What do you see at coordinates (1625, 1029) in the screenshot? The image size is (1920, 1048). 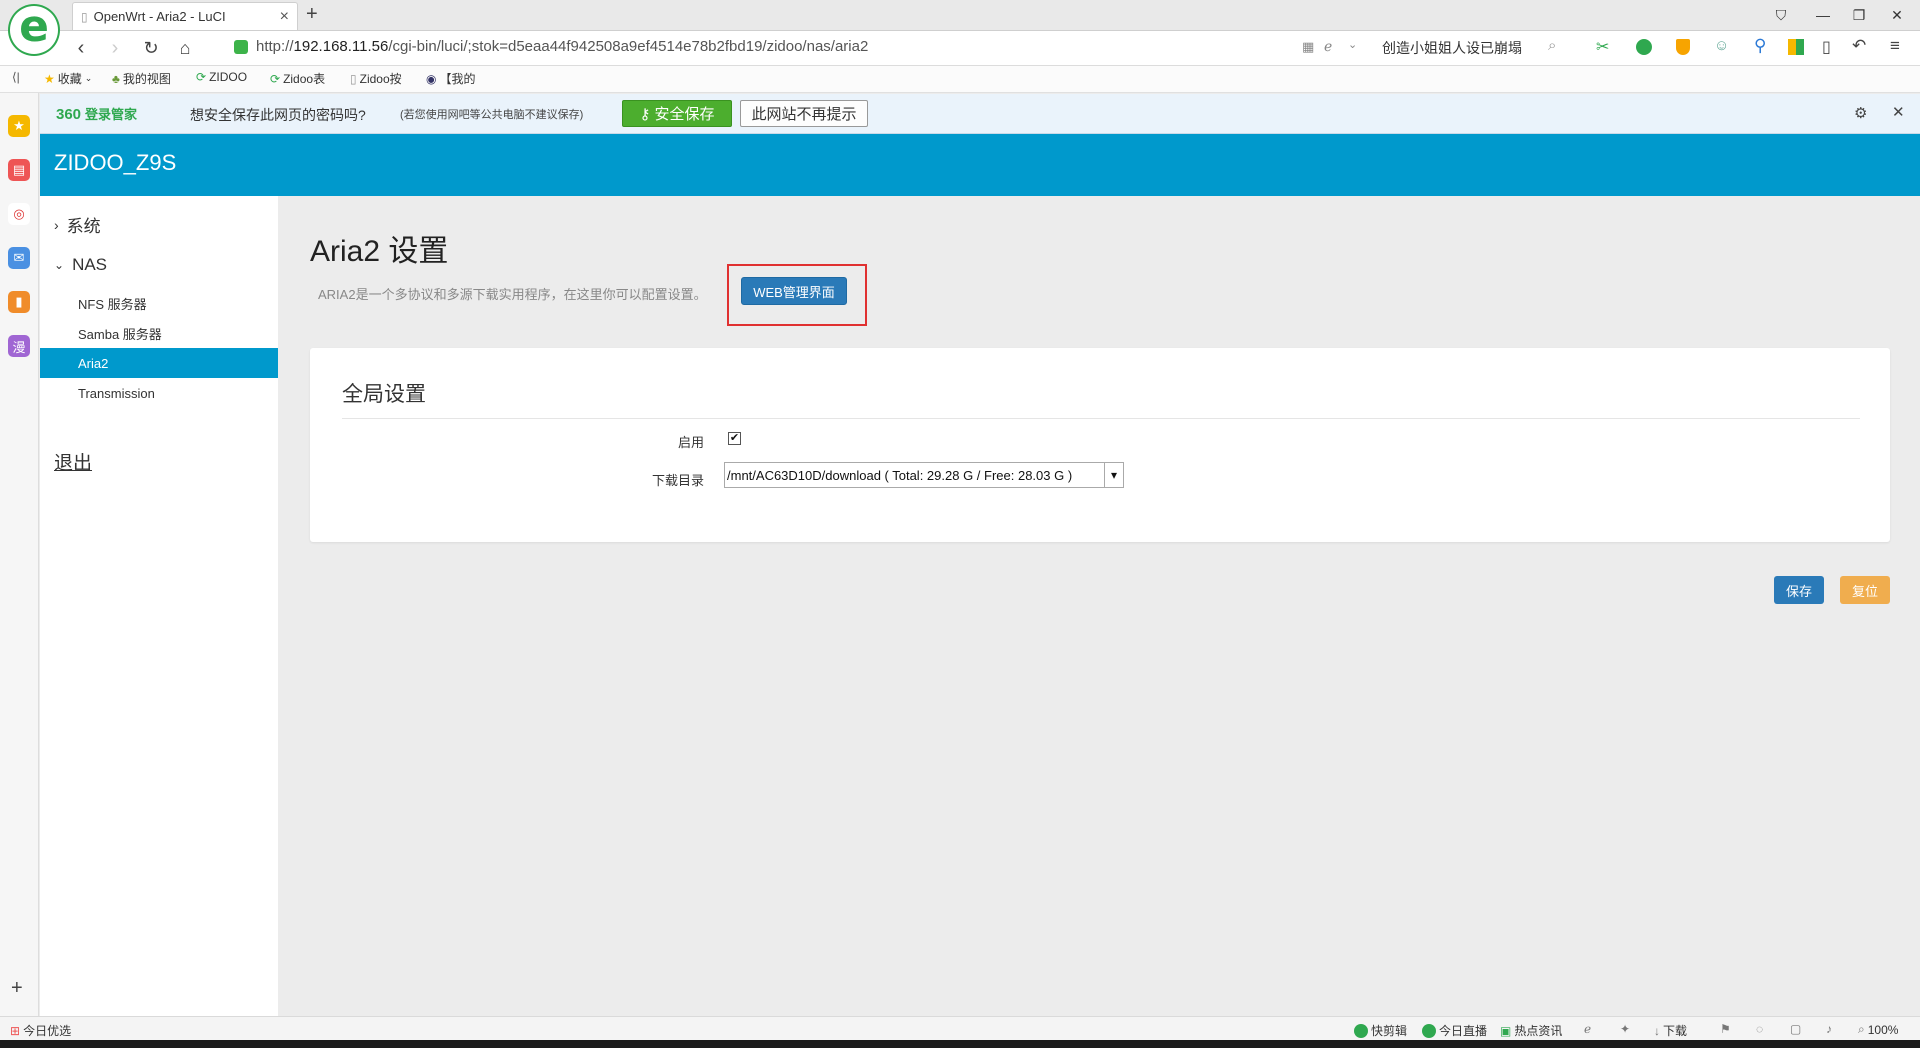 I see `pin-icon: ✦` at bounding box center [1625, 1029].